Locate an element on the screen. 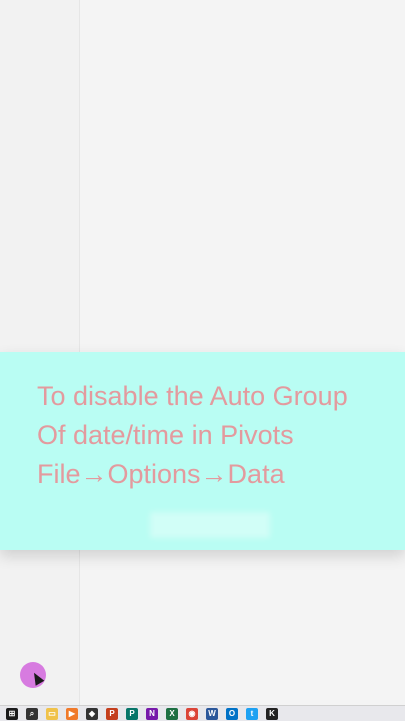 The height and width of the screenshot is (721, 405). powerpoint-icon: P is located at coordinates (112, 713).